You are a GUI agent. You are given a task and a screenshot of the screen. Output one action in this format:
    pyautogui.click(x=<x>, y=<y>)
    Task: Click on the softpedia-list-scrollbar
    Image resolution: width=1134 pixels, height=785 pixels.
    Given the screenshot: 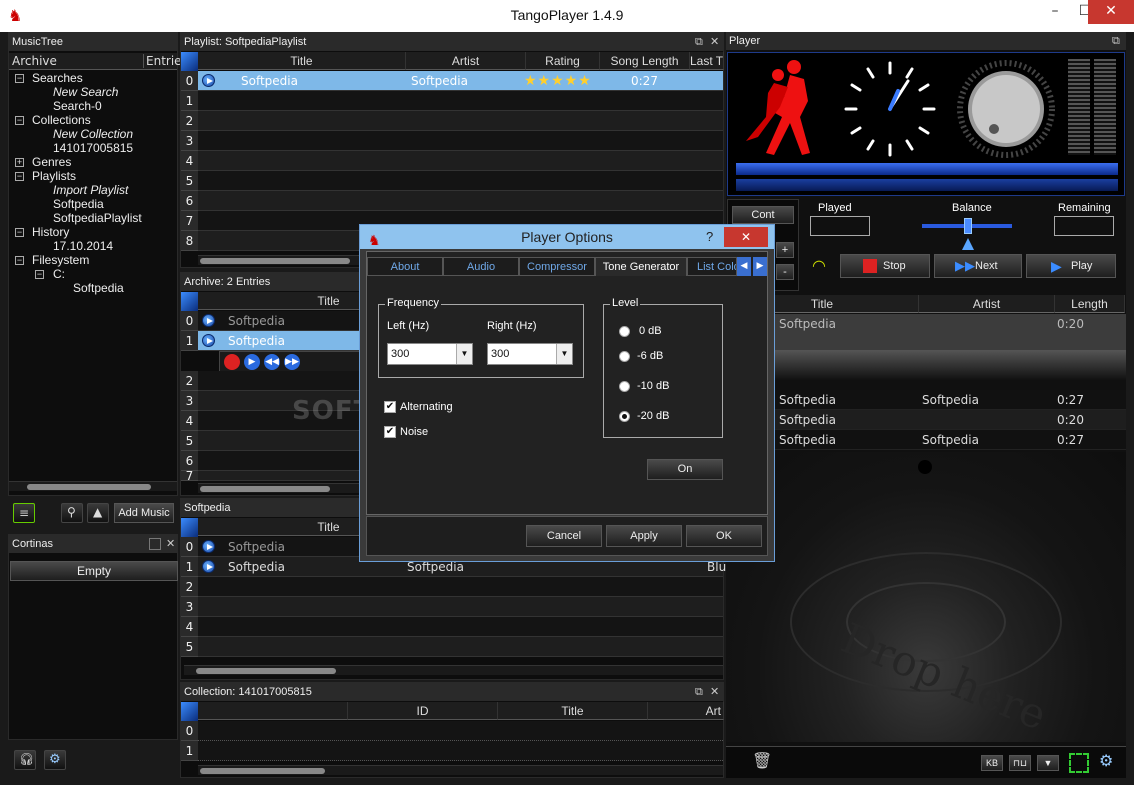 What is the action you would take?
    pyautogui.click(x=453, y=670)
    